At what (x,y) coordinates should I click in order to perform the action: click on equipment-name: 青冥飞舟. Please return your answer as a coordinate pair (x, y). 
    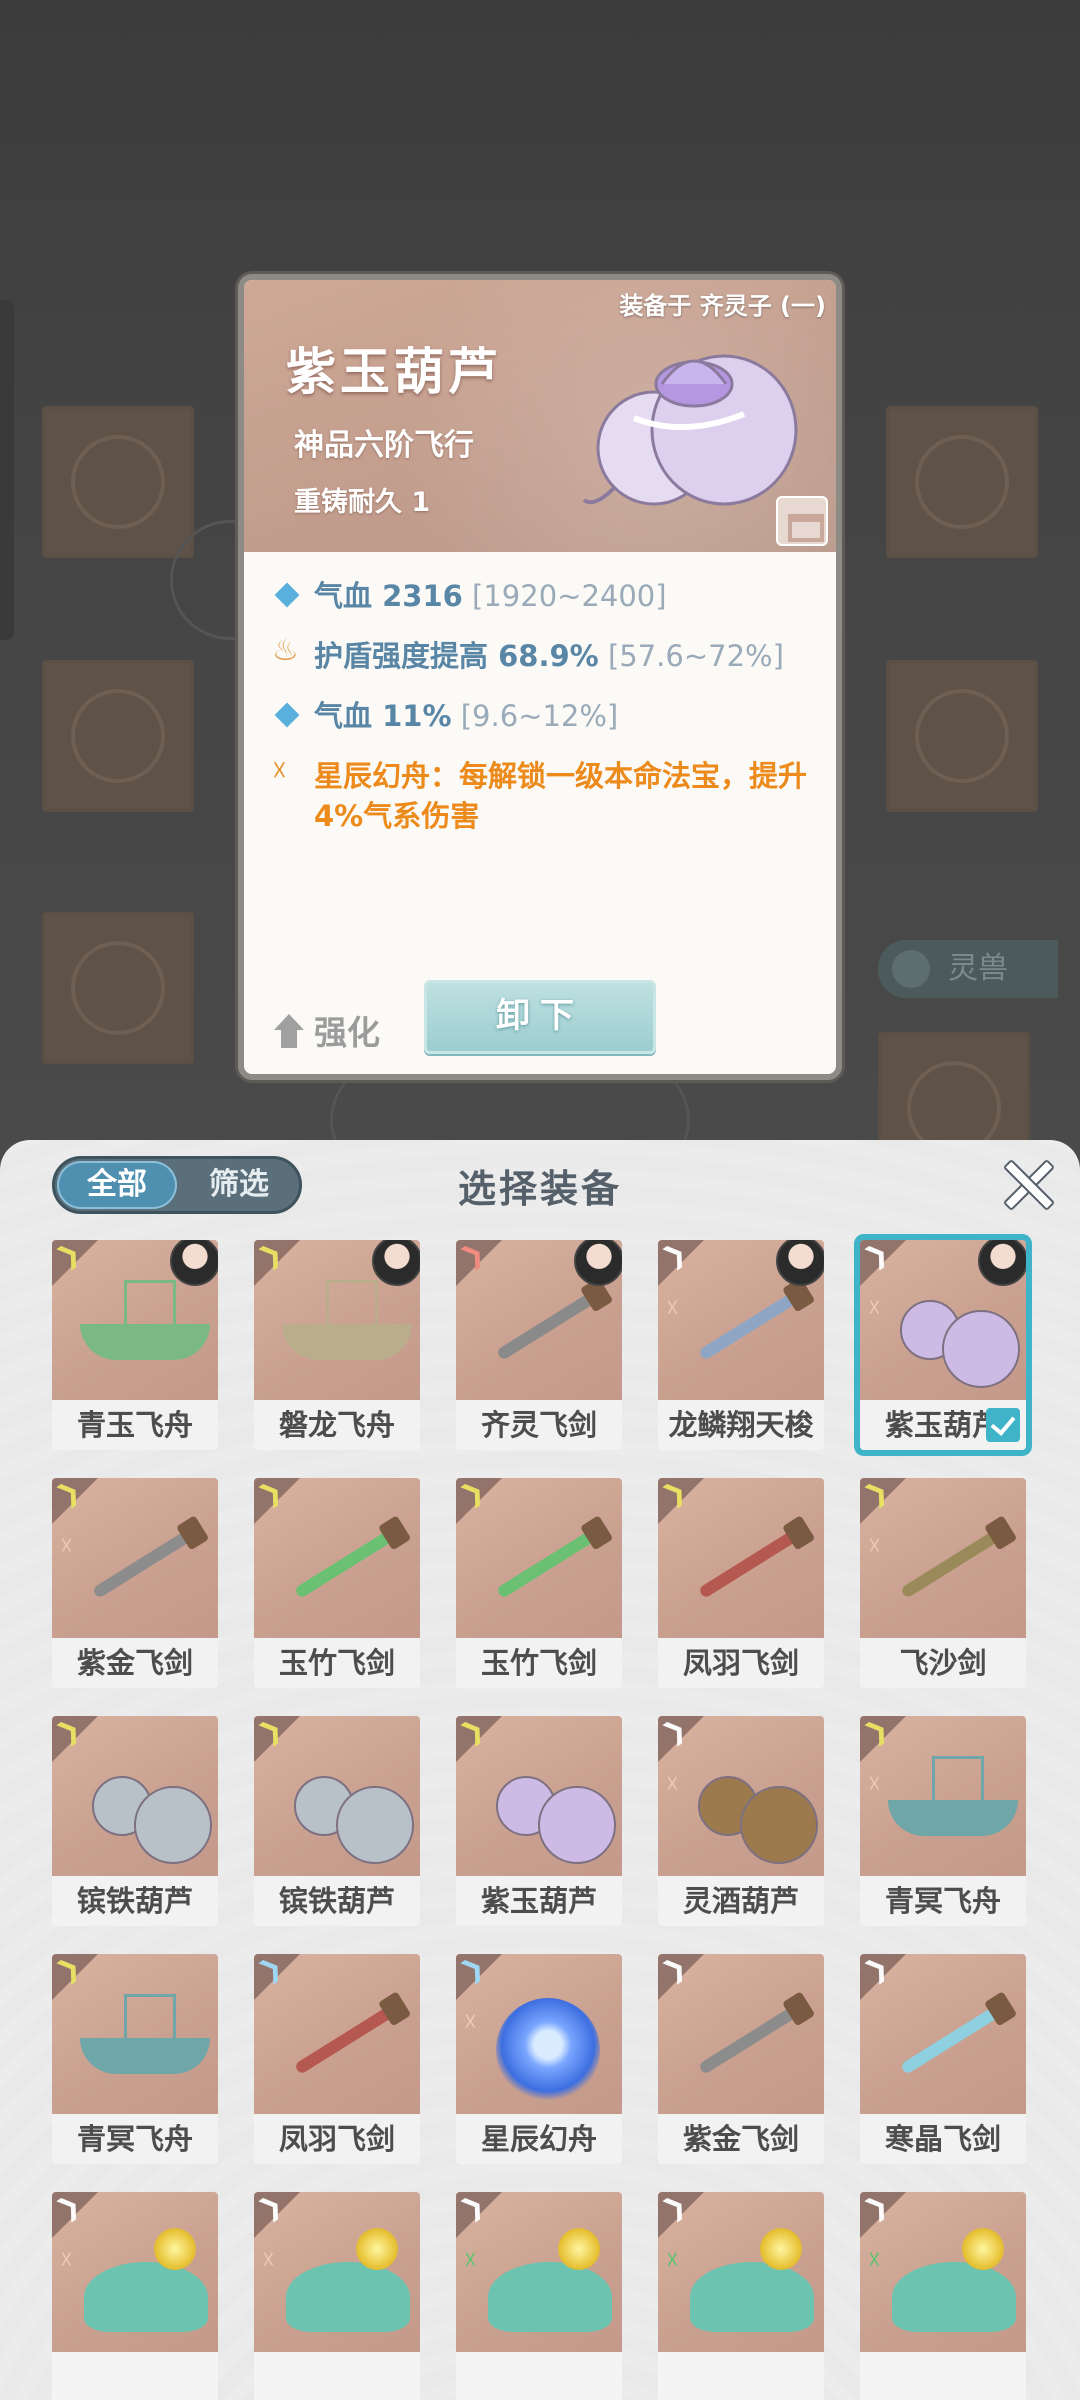
    Looking at the image, I should click on (135, 2139).